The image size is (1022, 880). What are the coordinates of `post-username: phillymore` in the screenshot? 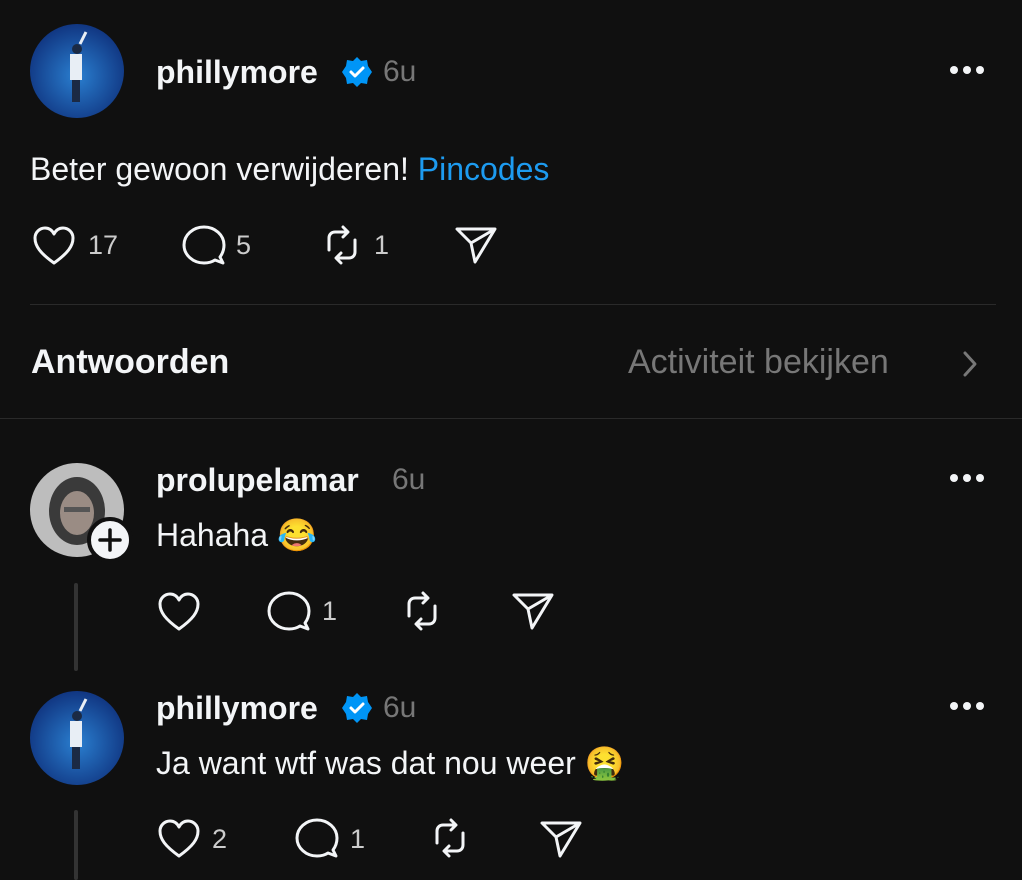 It's located at (237, 72).